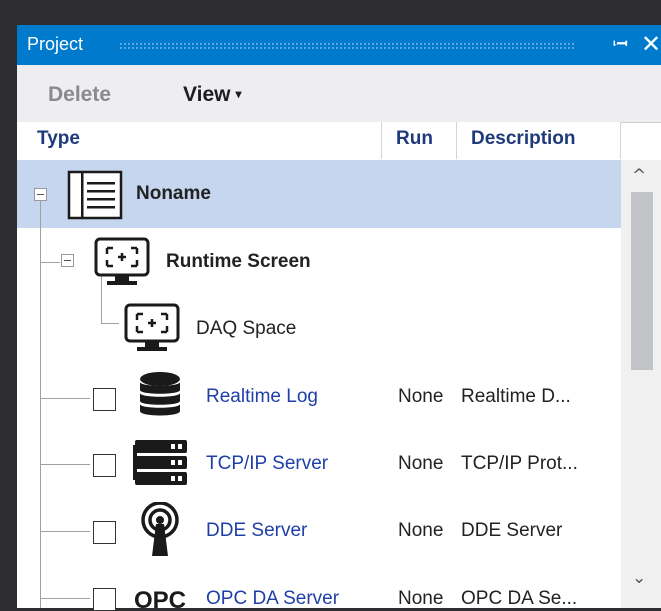  I want to click on list-document-icon, so click(95, 195).